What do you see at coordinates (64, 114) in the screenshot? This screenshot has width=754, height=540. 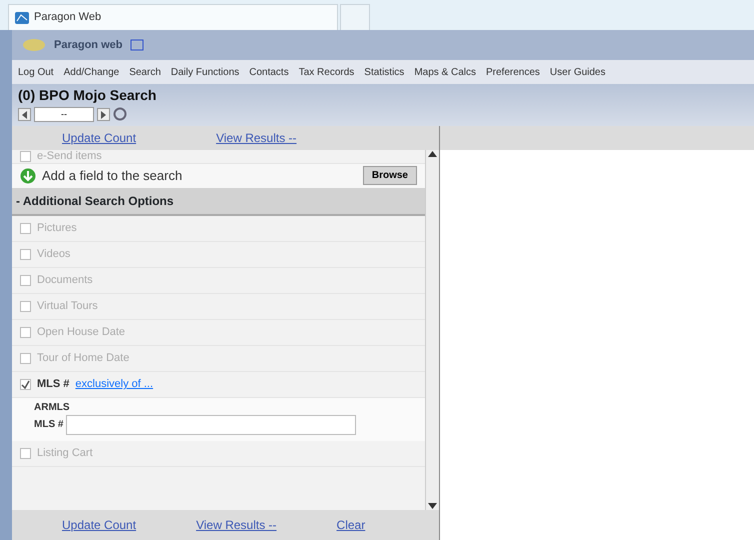 I see `page-field: --` at bounding box center [64, 114].